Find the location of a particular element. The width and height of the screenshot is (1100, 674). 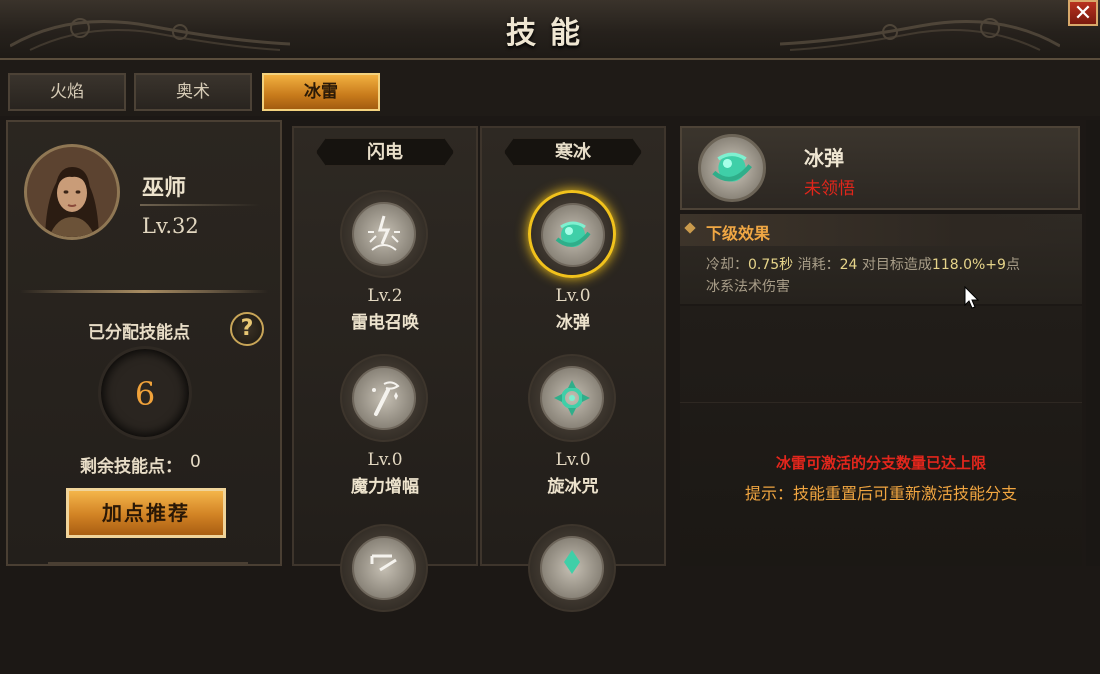

remaining-points-label: 剩余技能点： is located at coordinates (131, 467).